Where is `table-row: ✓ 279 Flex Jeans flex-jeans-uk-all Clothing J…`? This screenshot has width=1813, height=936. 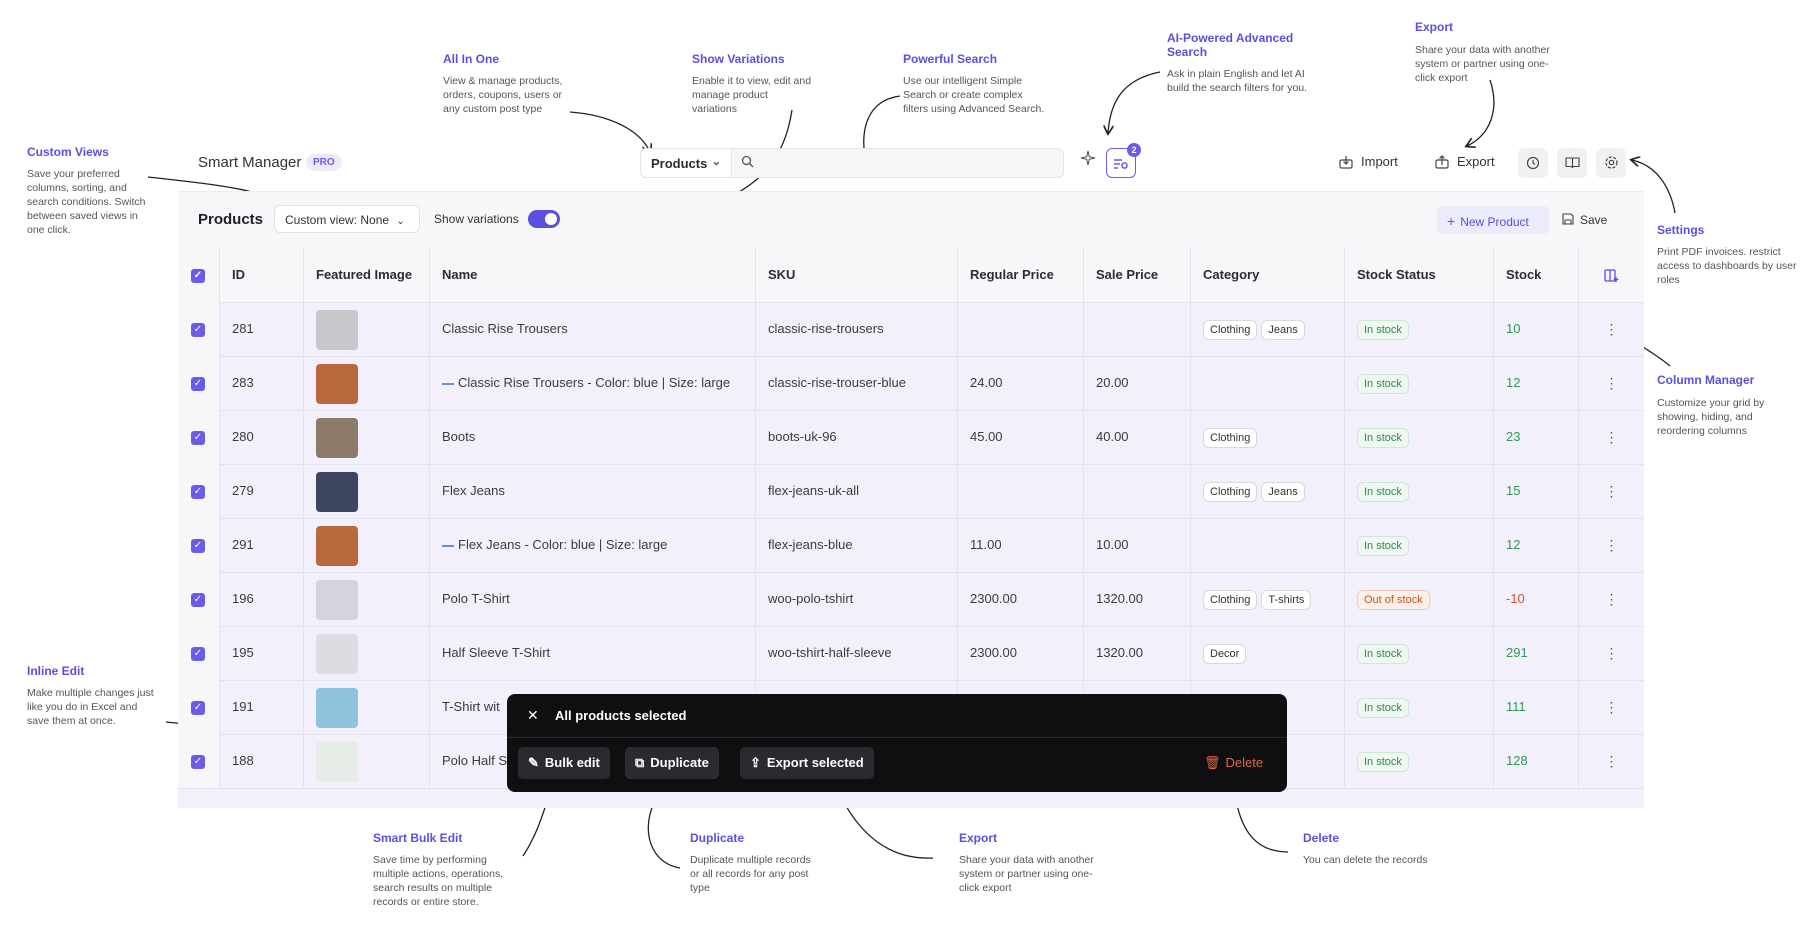 table-row: ✓ 279 Flex Jeans flex-jeans-uk-all Clothing J… is located at coordinates (911, 491).